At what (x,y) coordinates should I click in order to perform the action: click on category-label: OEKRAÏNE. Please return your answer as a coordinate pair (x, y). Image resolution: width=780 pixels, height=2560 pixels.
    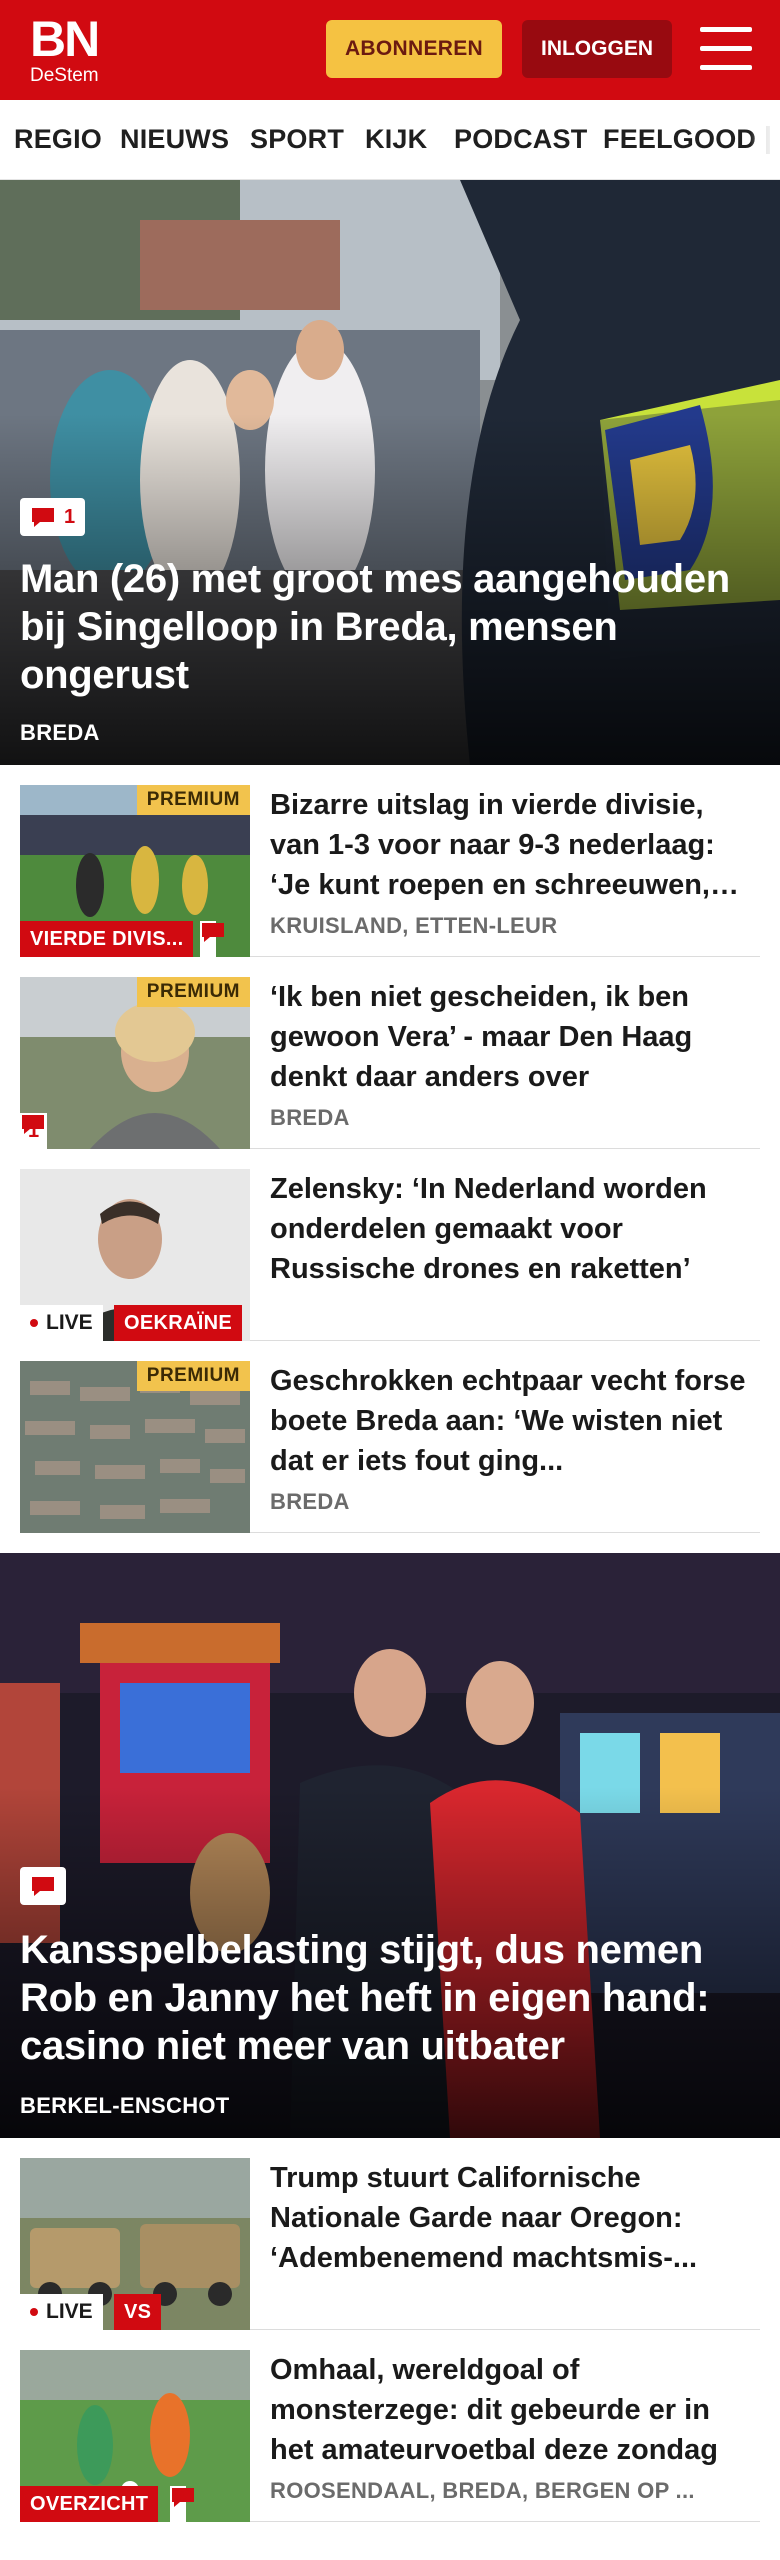
    Looking at the image, I should click on (178, 1323).